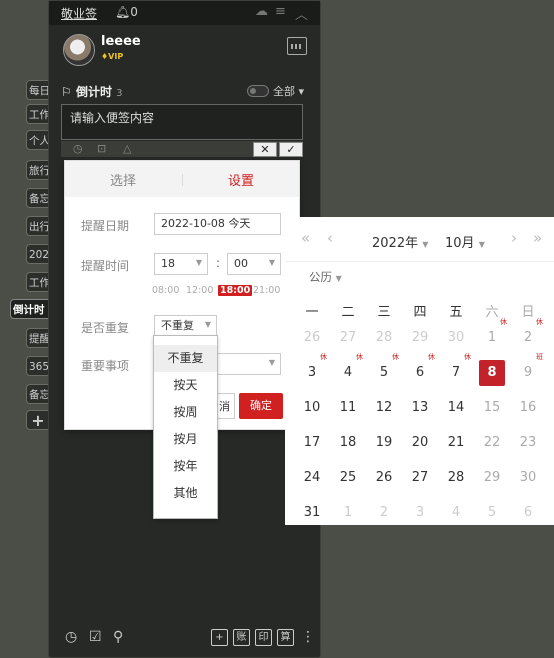 This screenshot has width=554, height=658. What do you see at coordinates (492, 513) in the screenshot?
I see `calendar-day: 5` at bounding box center [492, 513].